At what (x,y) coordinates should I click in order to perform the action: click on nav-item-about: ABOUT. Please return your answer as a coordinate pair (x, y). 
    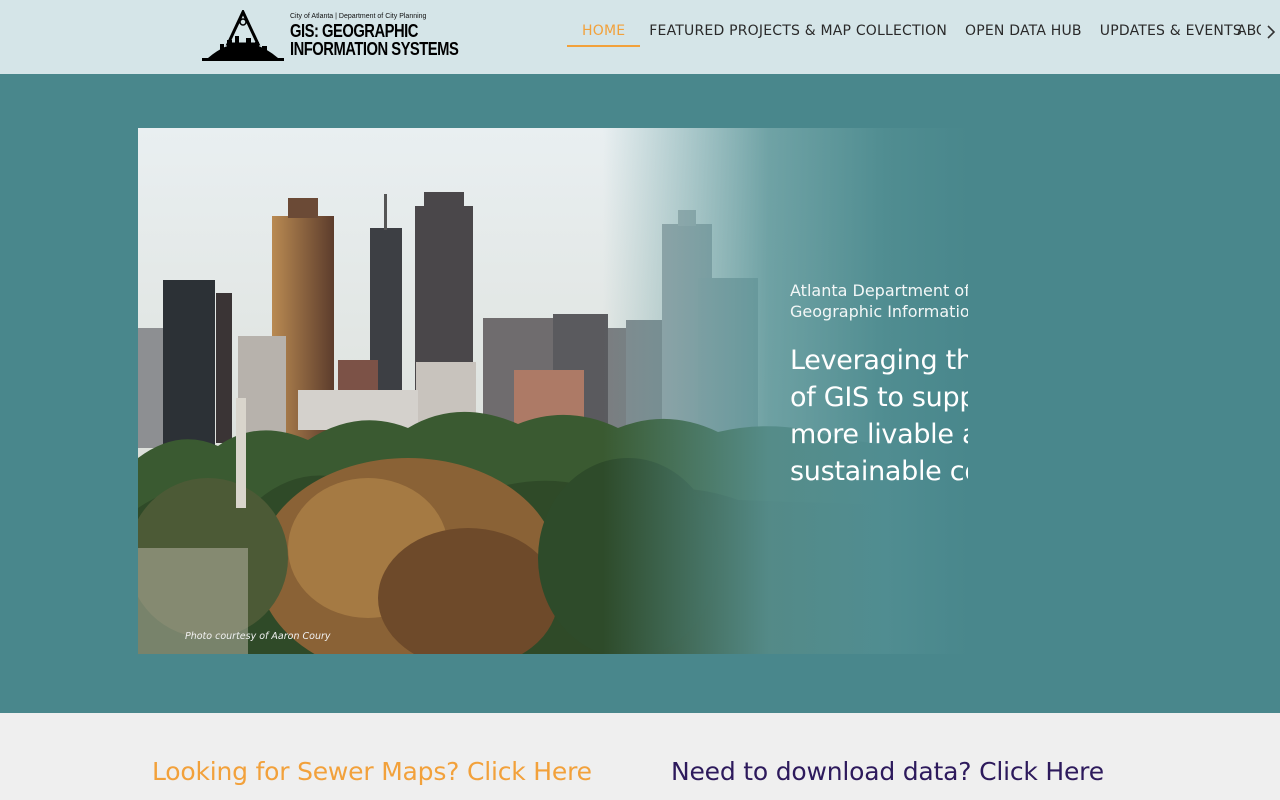
    Looking at the image, I should click on (1249, 37).